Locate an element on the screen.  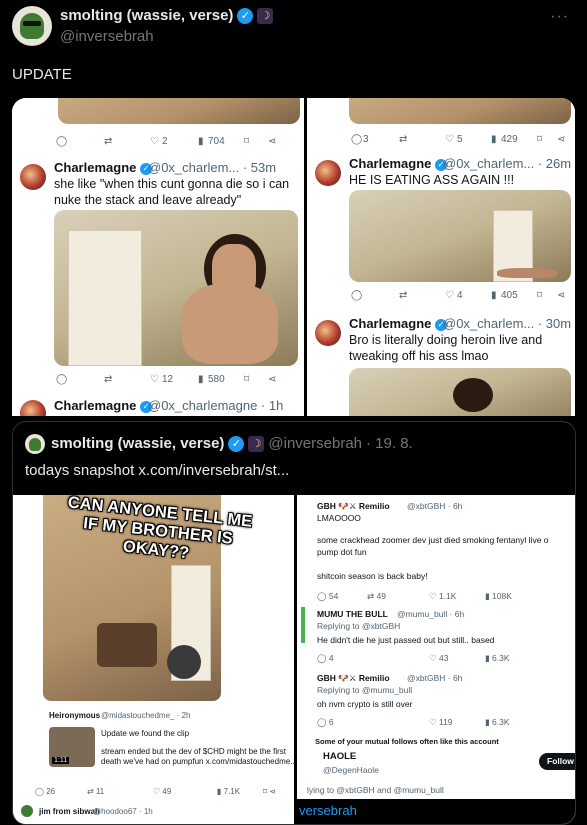
tweet-actions: ◯ ⇄ ♡ 4 ▮ 405 ⌑ ⋖ is located at coordinates (441, 297).